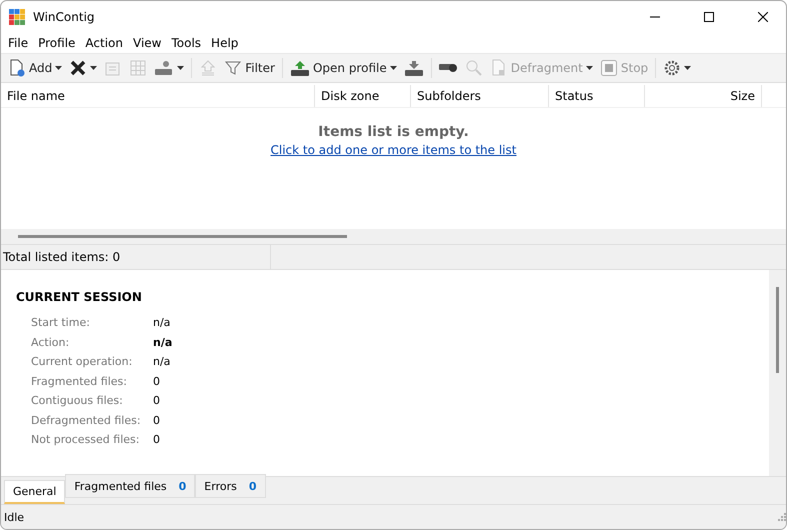 The image size is (787, 530). I want to click on drive-upload-icon, so click(300, 68).